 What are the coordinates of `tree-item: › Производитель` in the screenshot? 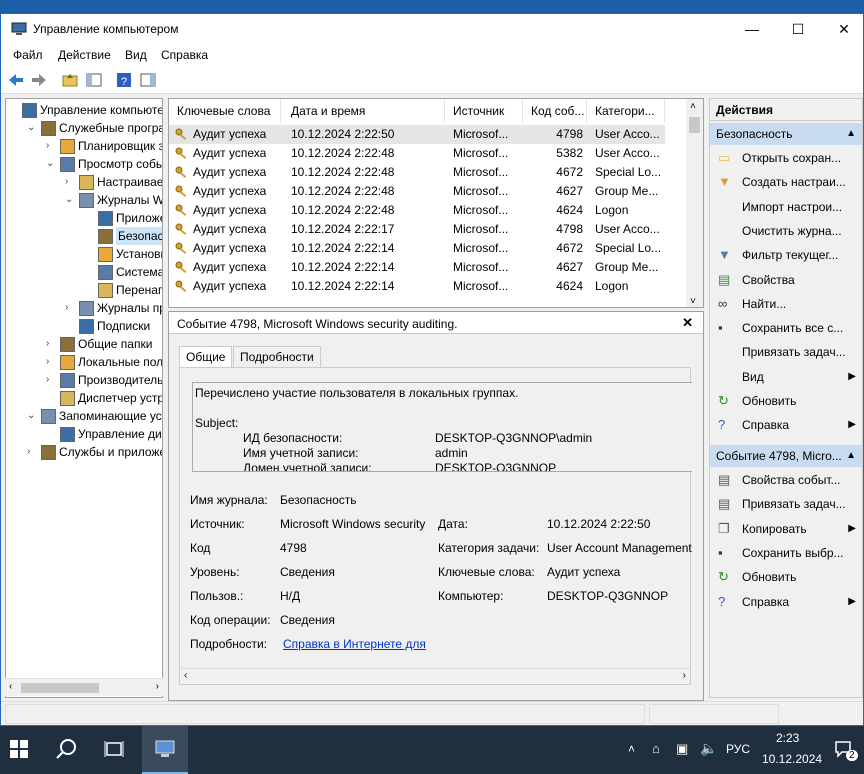 It's located at (84, 380).